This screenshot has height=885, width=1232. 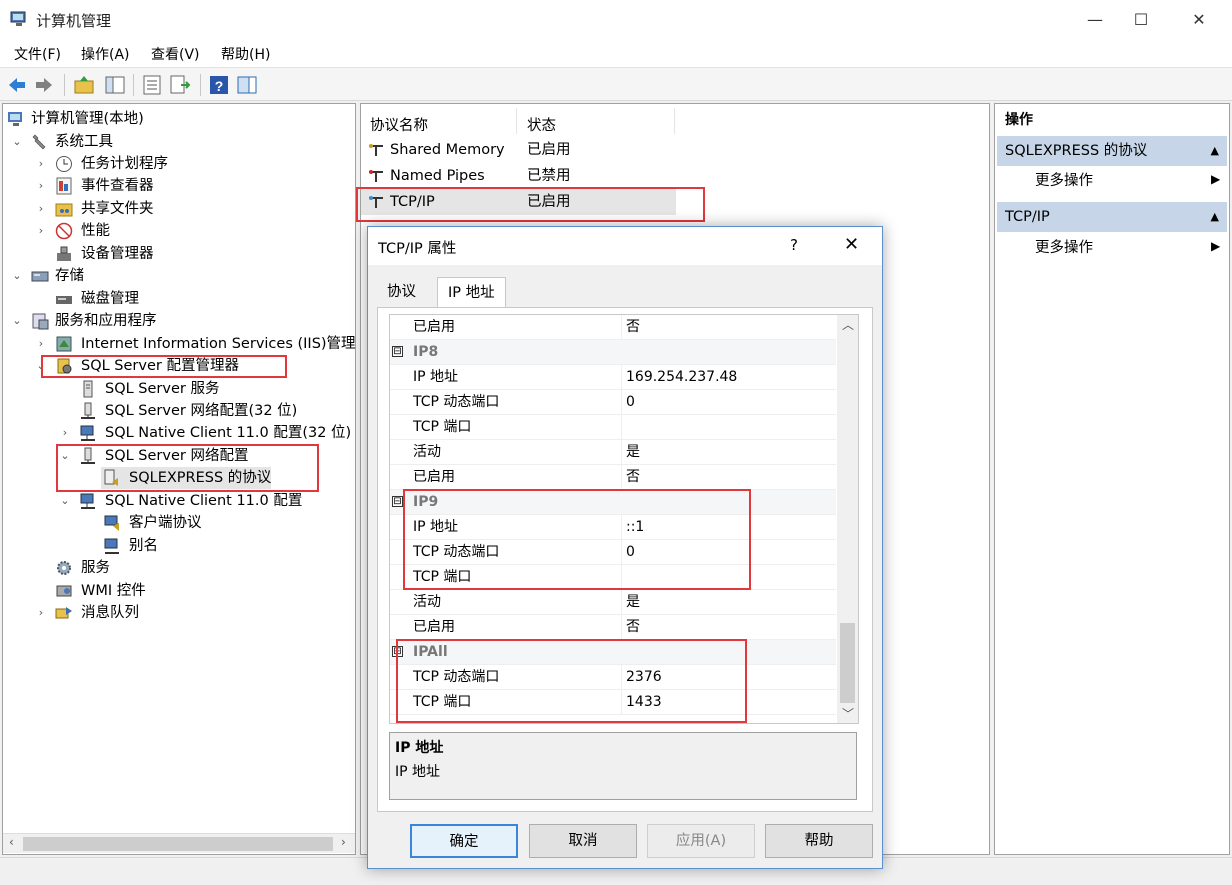 I want to click on tree-item-device-manager: 设备管理器, so click(x=104, y=254).